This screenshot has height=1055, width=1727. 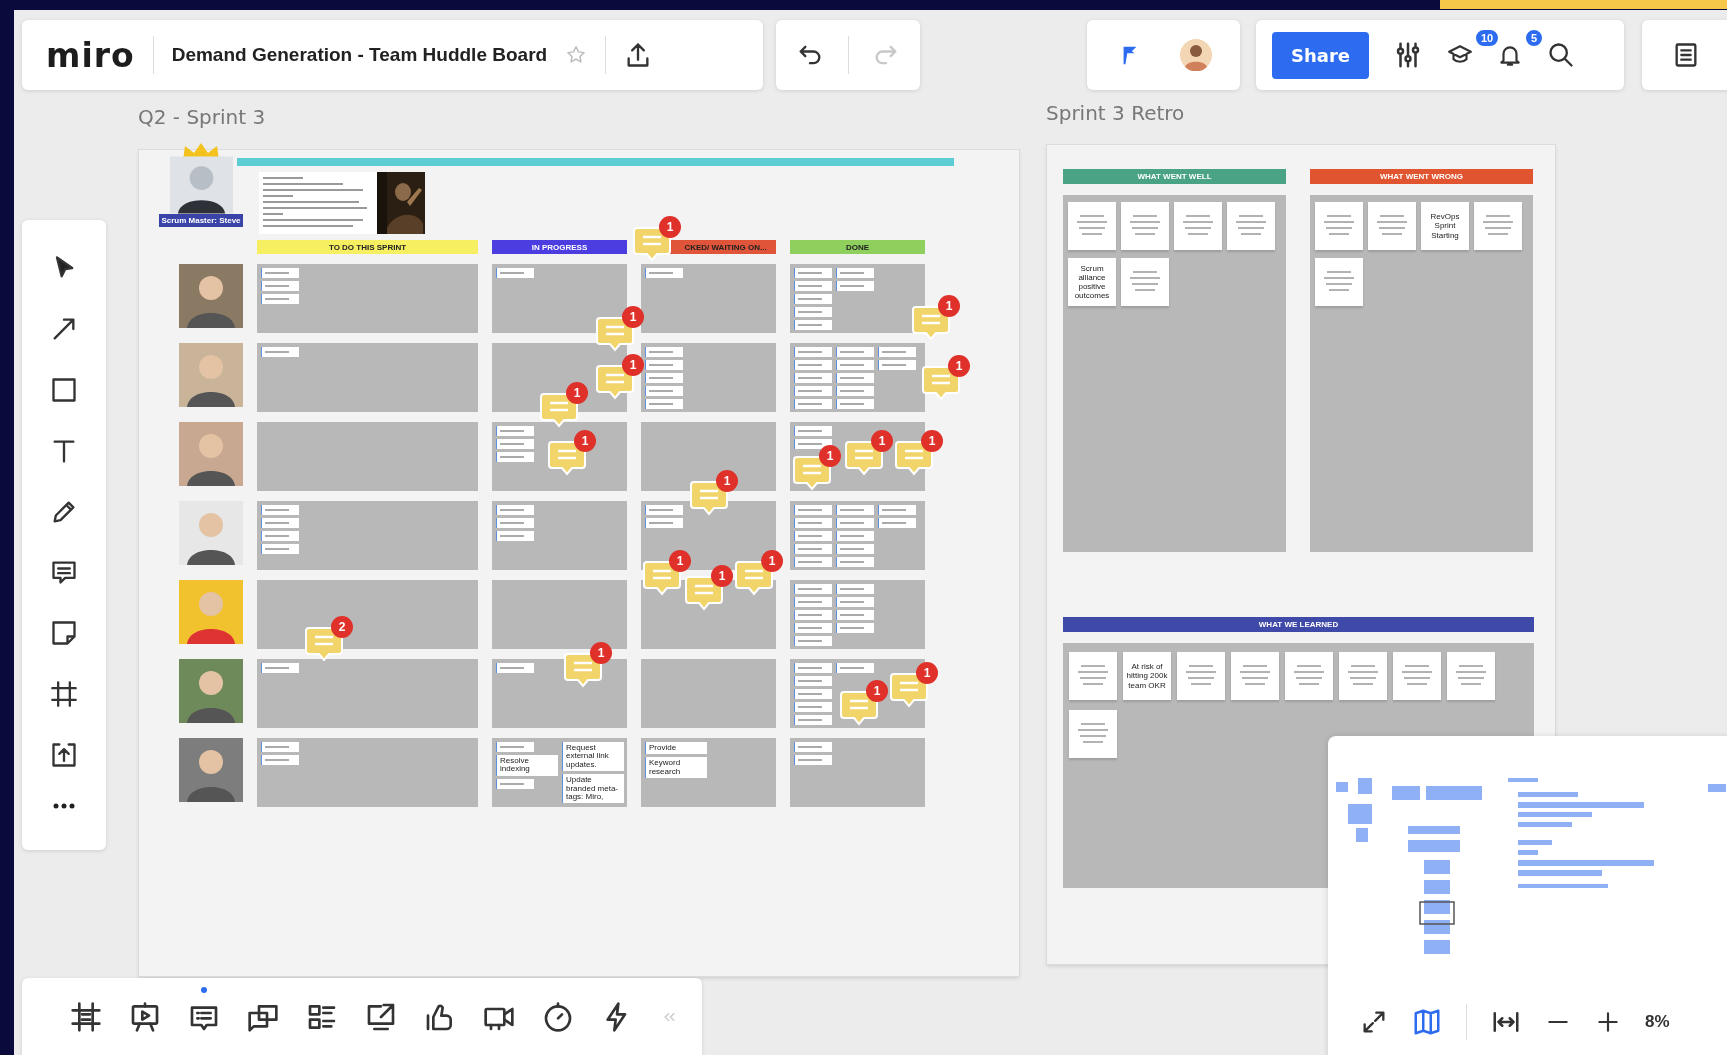 What do you see at coordinates (1657, 1022) in the screenshot?
I see `zoom-level: 8%` at bounding box center [1657, 1022].